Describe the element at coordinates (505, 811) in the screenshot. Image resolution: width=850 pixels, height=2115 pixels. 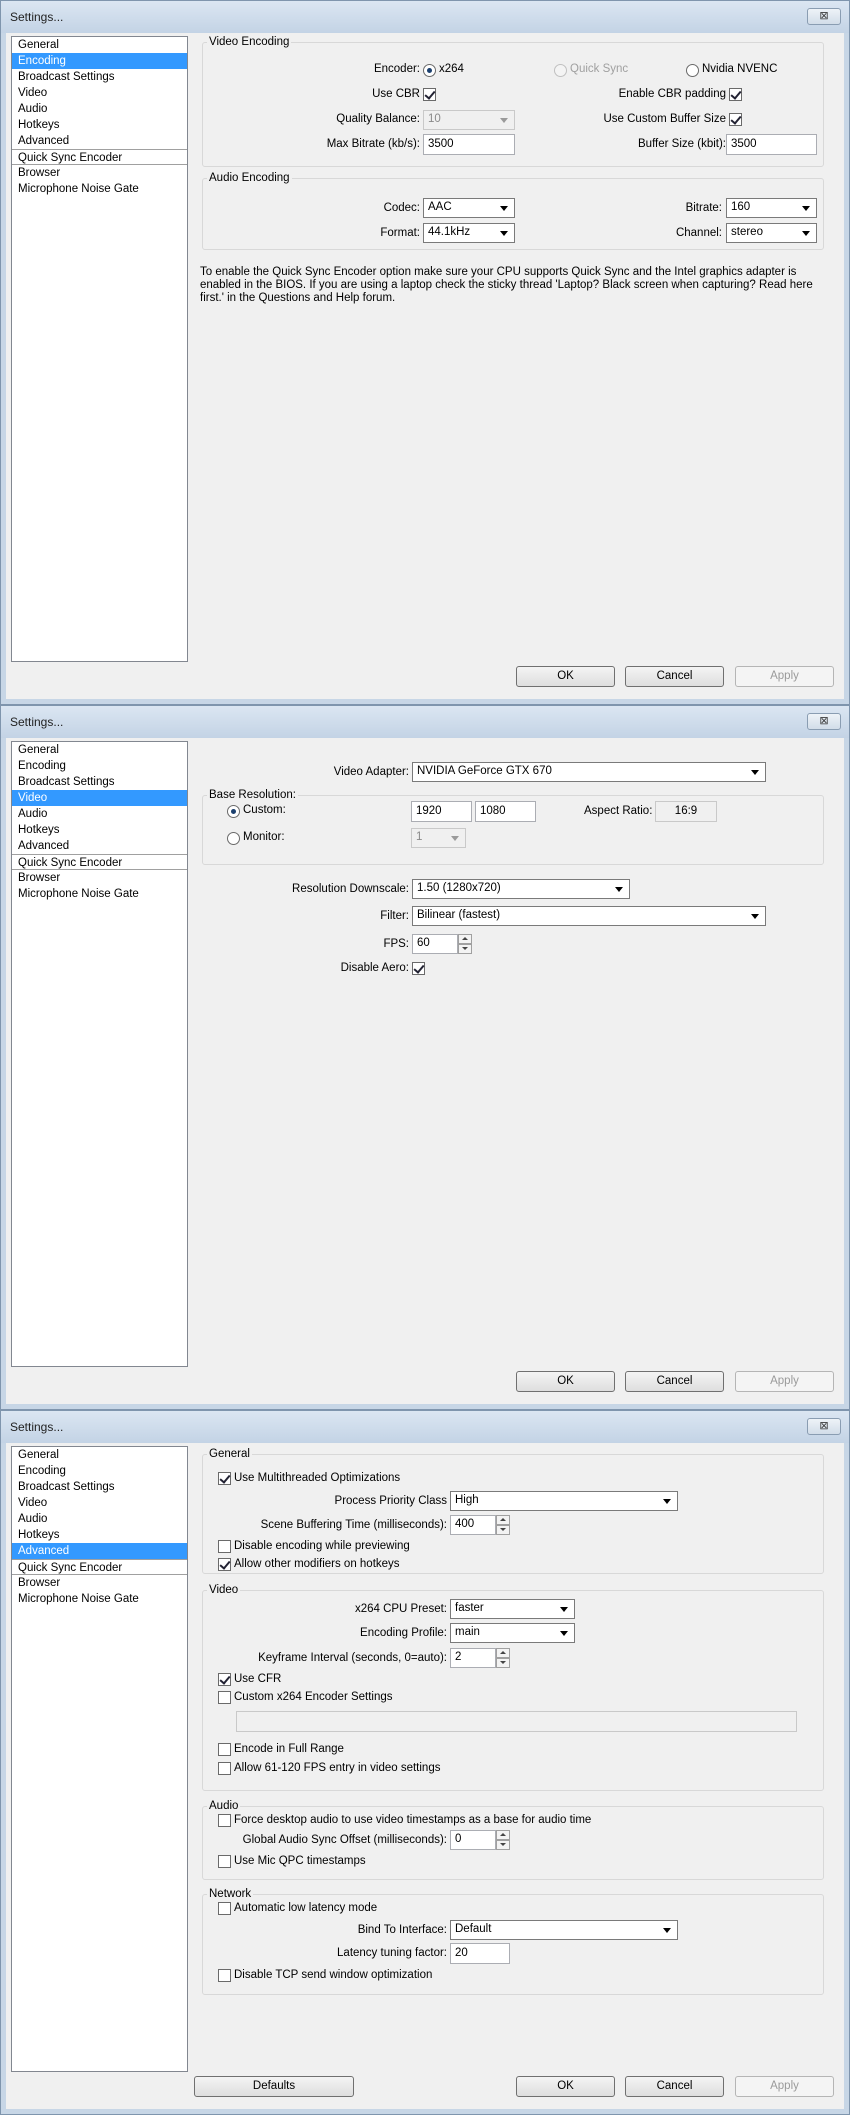
I see `resolution-height-input: 1080` at that location.